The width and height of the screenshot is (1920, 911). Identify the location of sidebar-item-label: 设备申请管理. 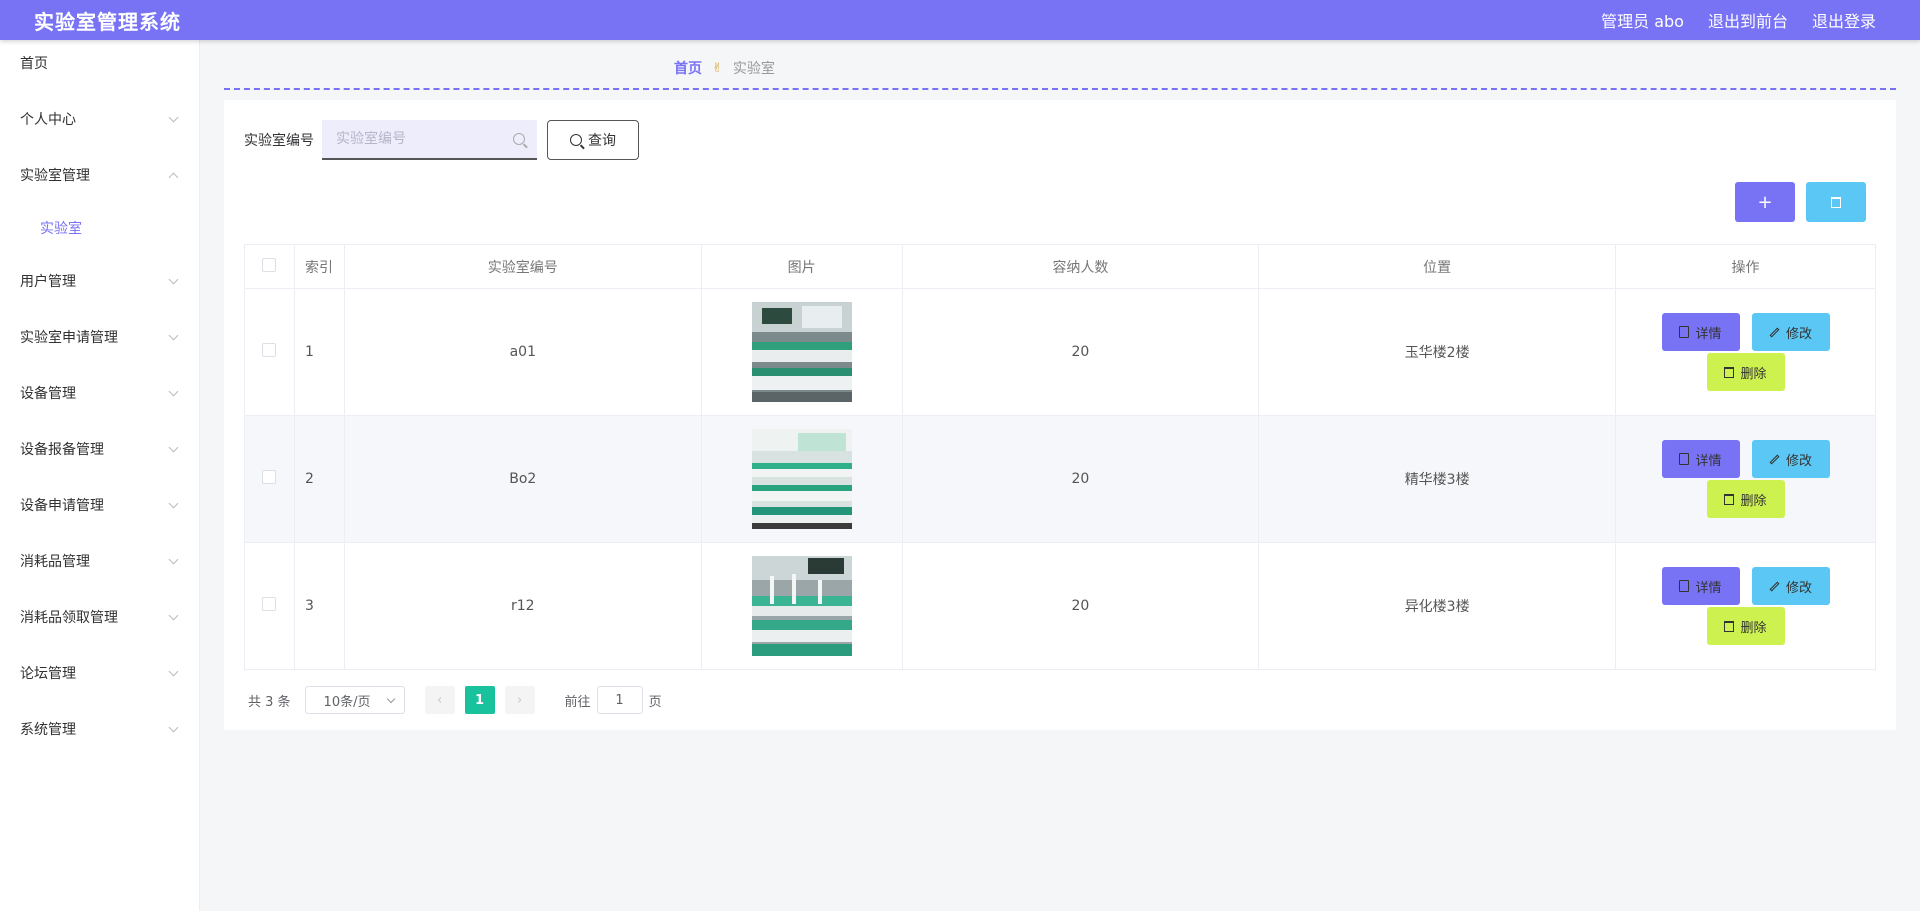
(62, 506).